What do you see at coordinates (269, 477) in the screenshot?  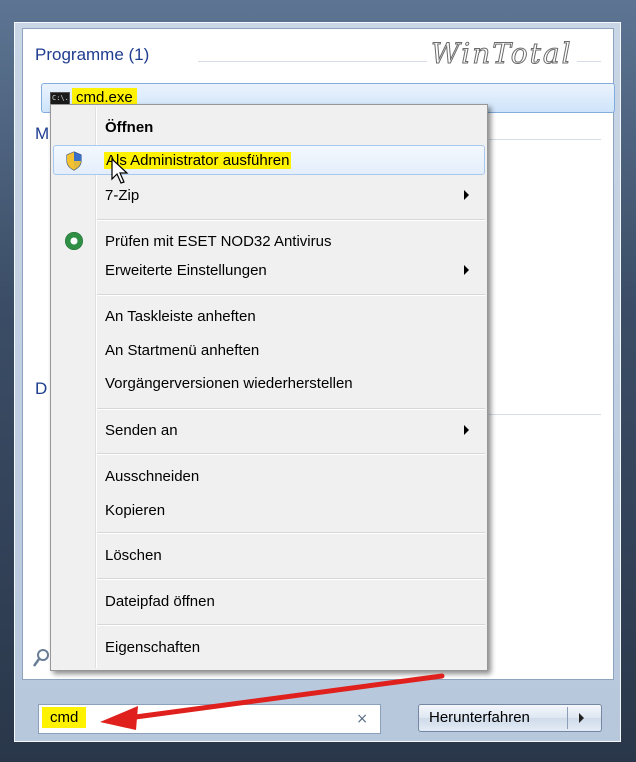 I see `menu-item-cut: Ausschneiden` at bounding box center [269, 477].